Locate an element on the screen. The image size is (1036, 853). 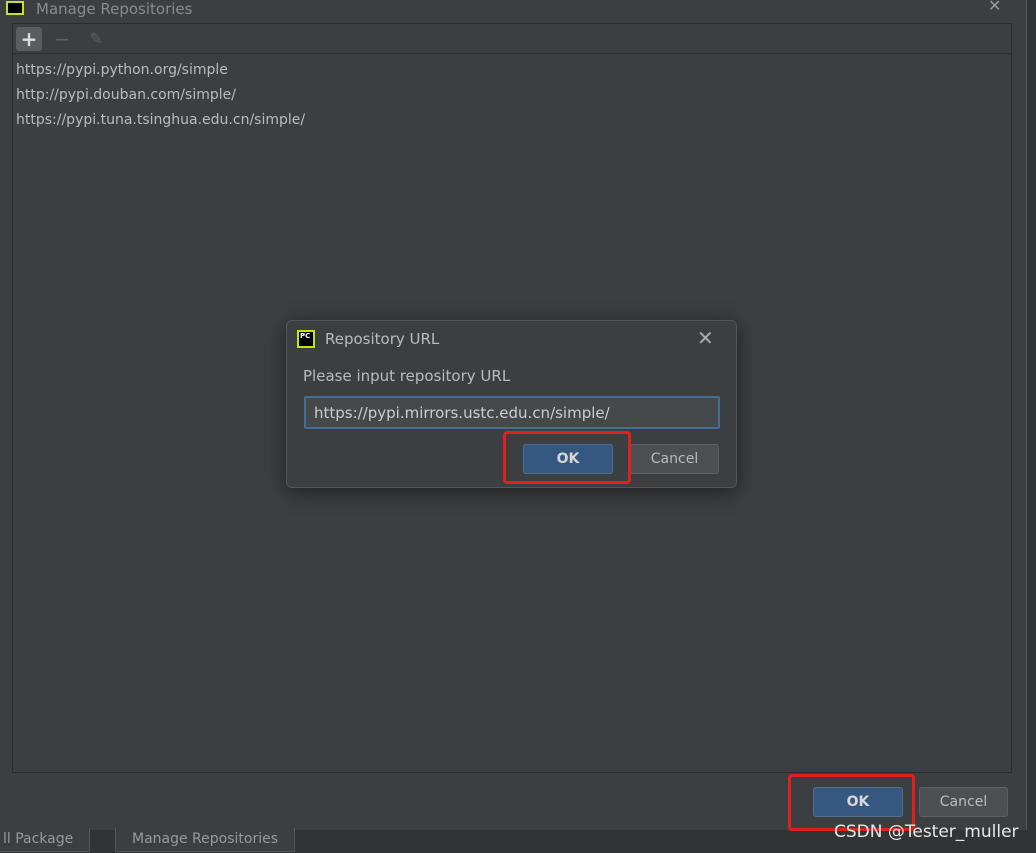
list-toolbar: + − ✎ is located at coordinates (512, 39).